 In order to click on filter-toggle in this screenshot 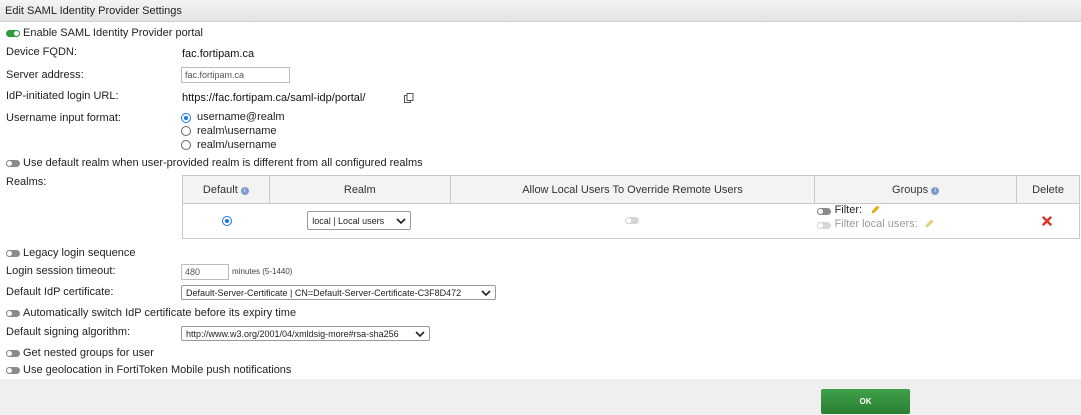, I will do `click(823, 211)`.